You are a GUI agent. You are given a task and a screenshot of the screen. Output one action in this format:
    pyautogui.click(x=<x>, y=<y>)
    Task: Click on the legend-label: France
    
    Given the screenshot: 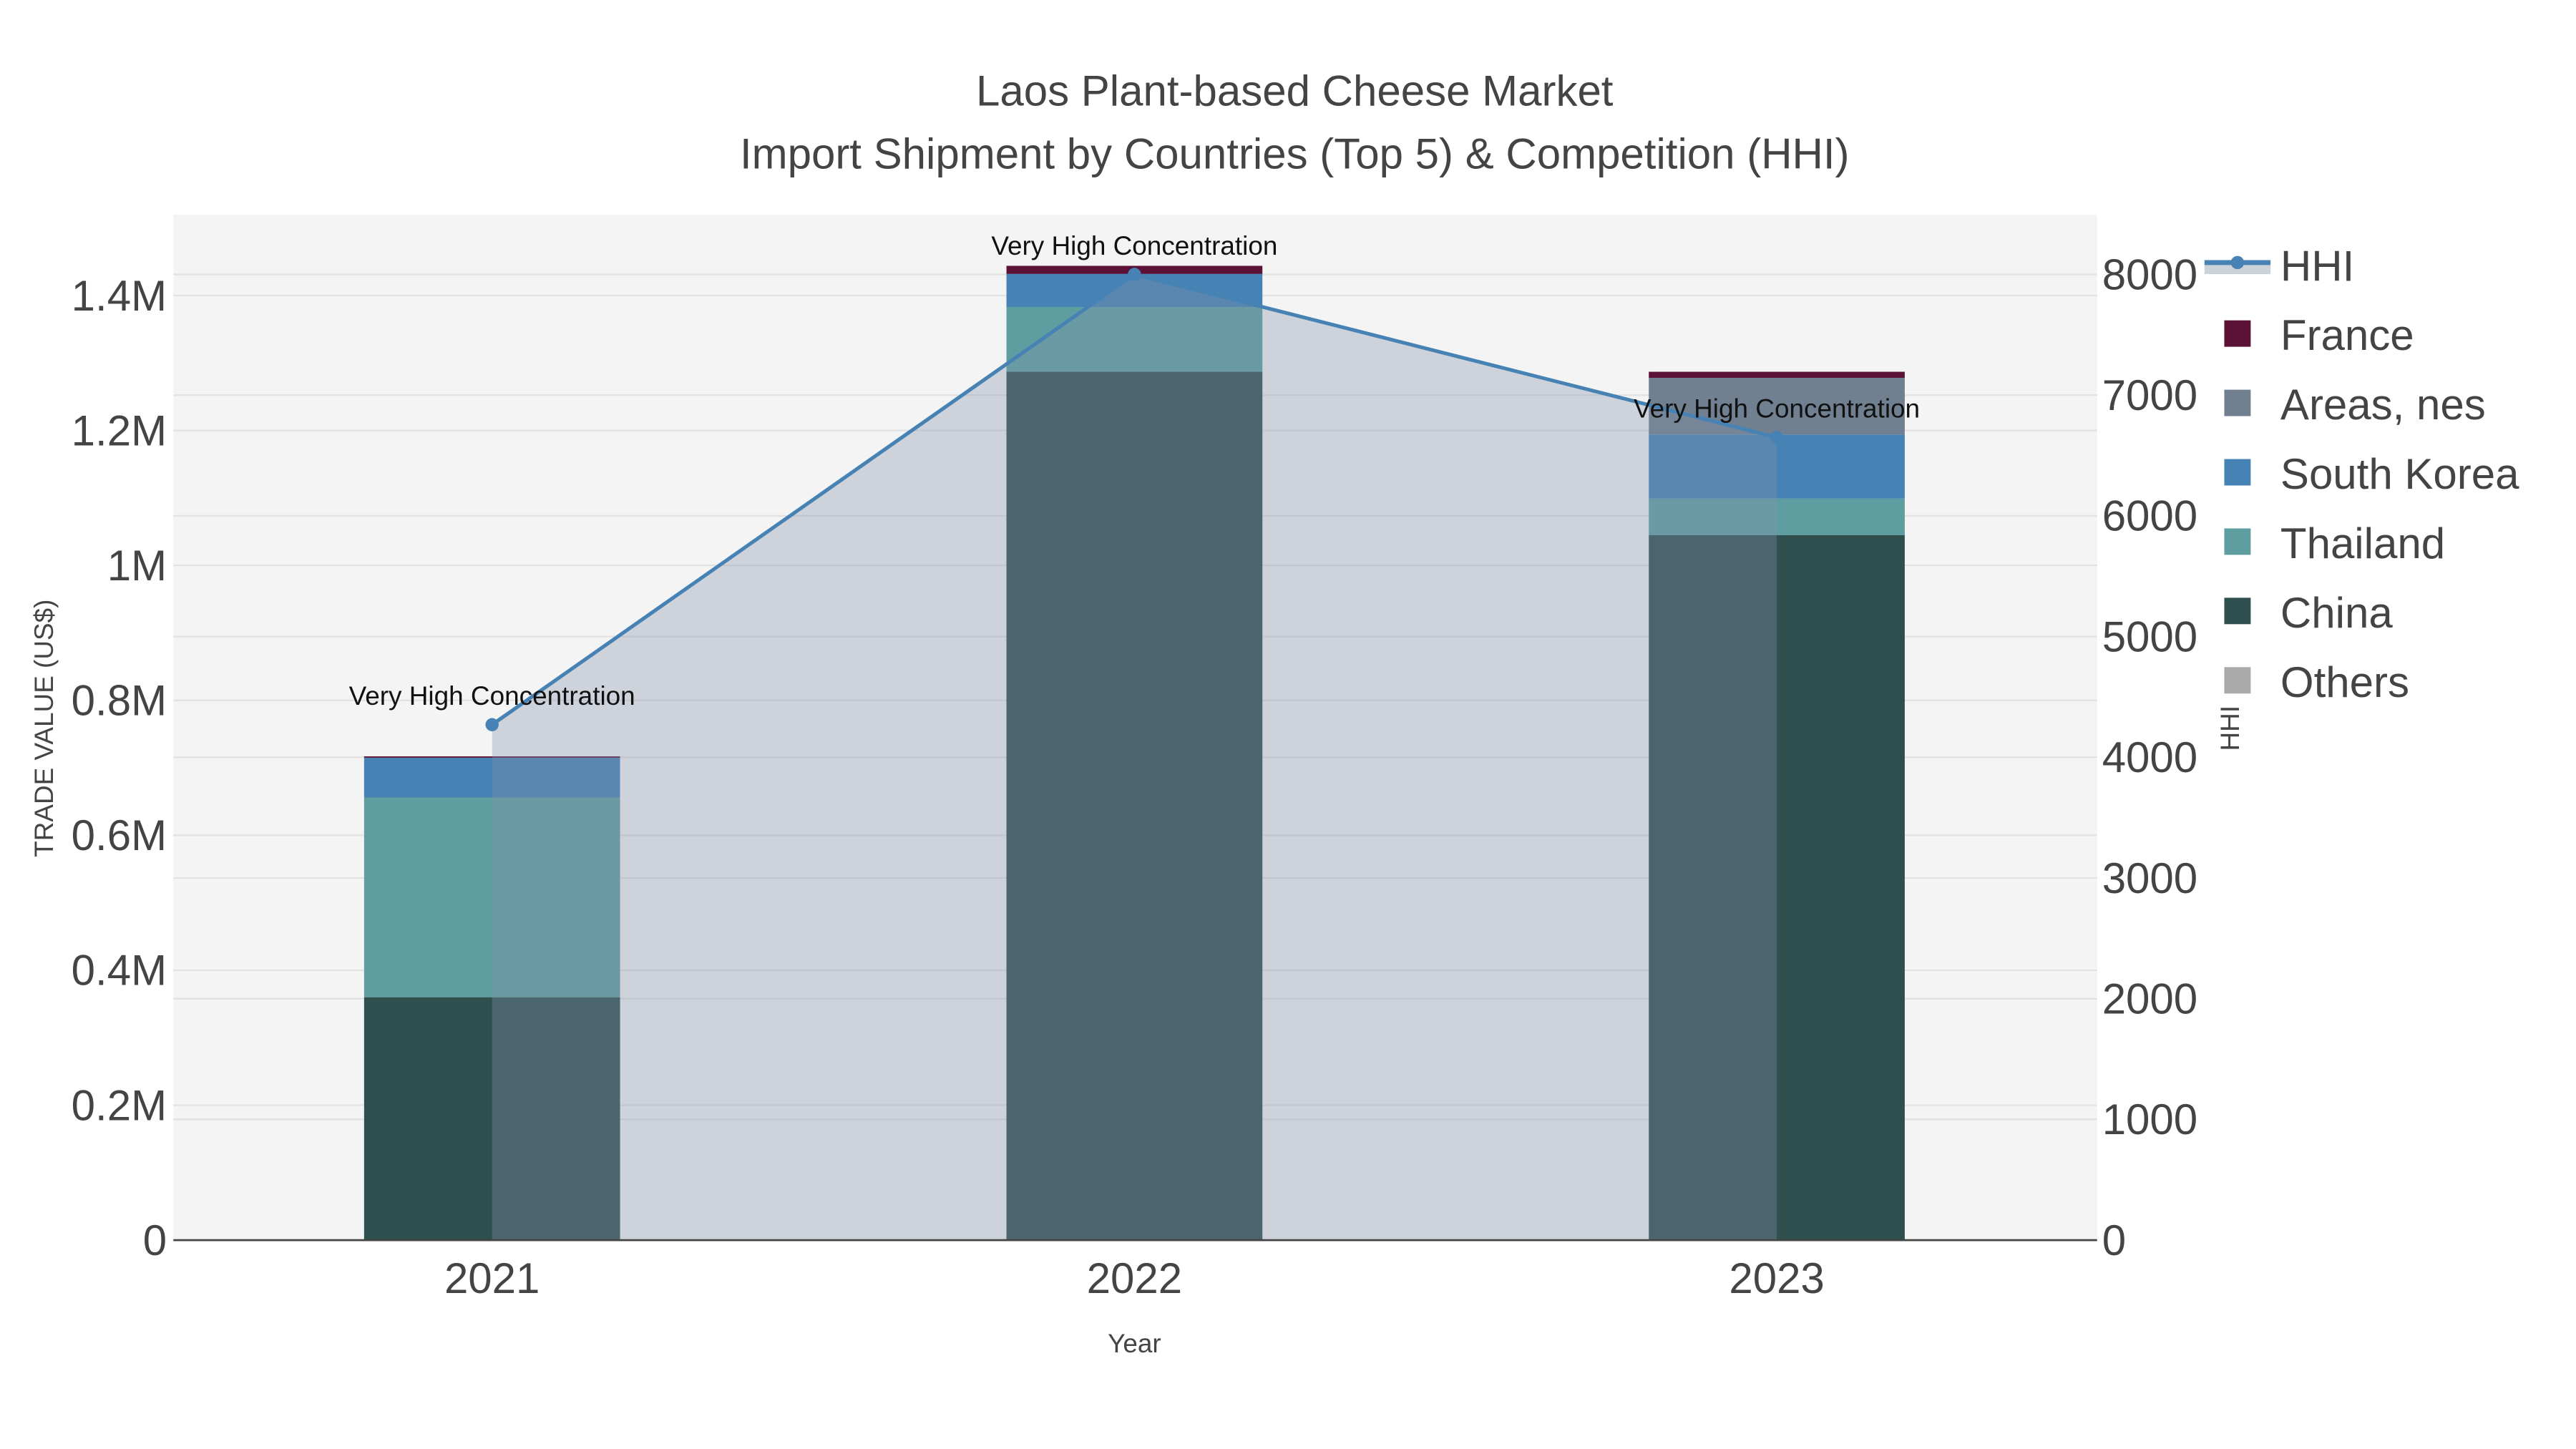 What is the action you would take?
    pyautogui.click(x=2347, y=335)
    